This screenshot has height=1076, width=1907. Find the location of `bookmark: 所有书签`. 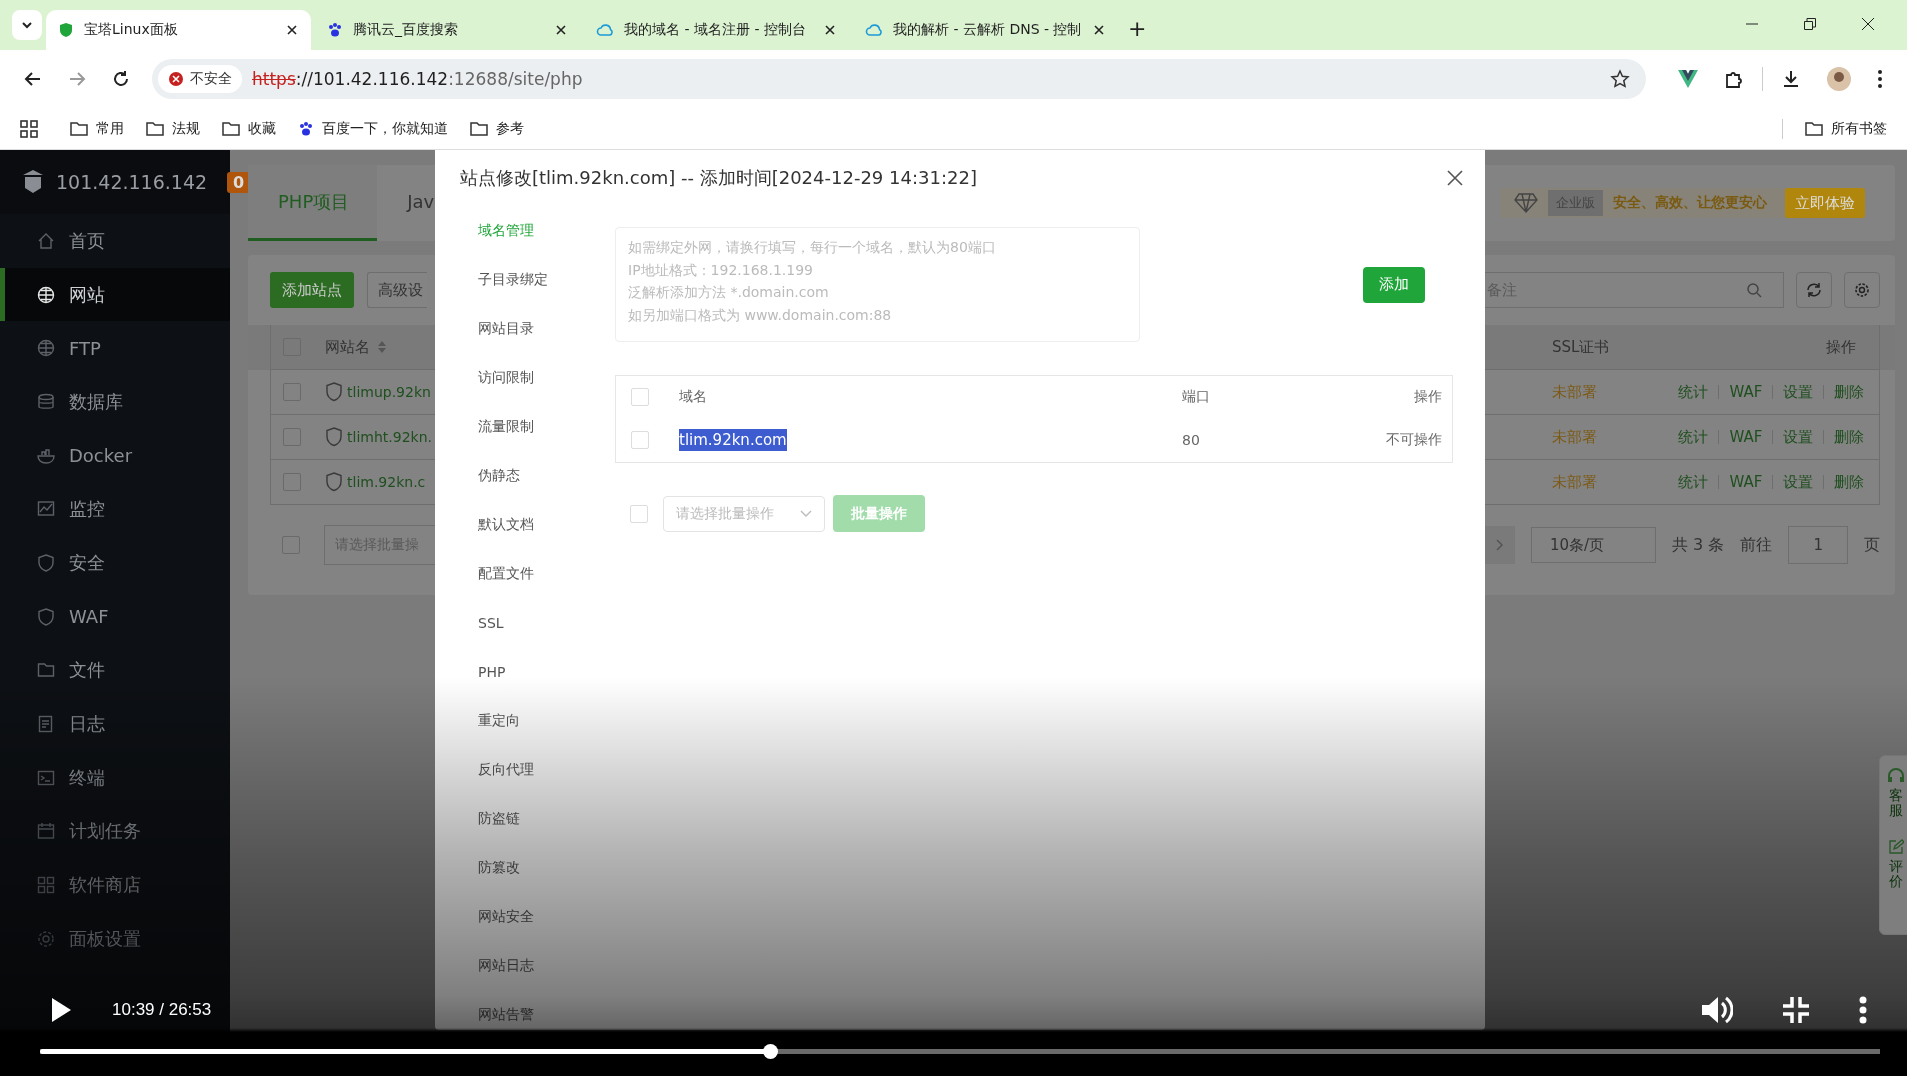

bookmark: 所有书签 is located at coordinates (1846, 128).